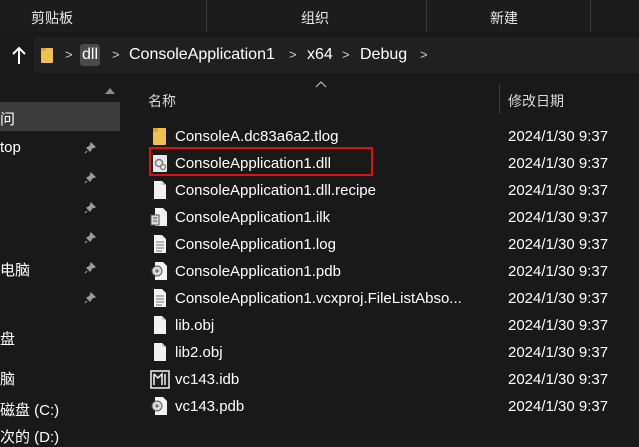 The height and width of the screenshot is (447, 639). I want to click on nav-item-this-pc: 电脑, so click(15, 269).